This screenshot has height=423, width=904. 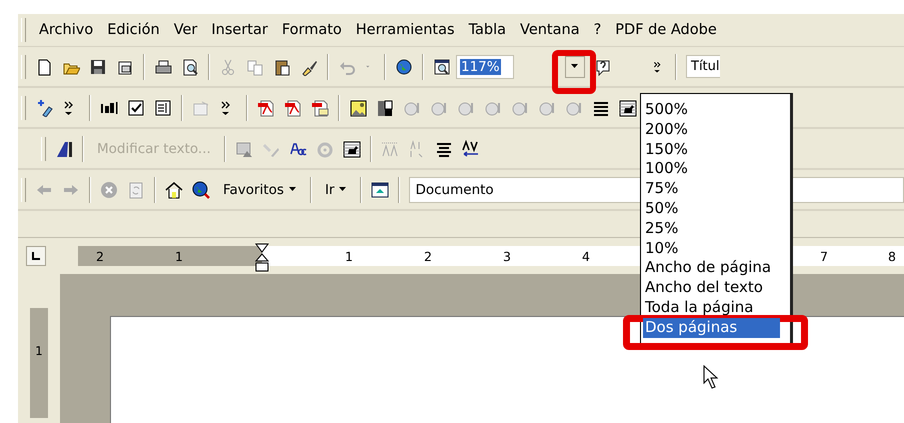 I want to click on ruler-number: 4, so click(x=586, y=256).